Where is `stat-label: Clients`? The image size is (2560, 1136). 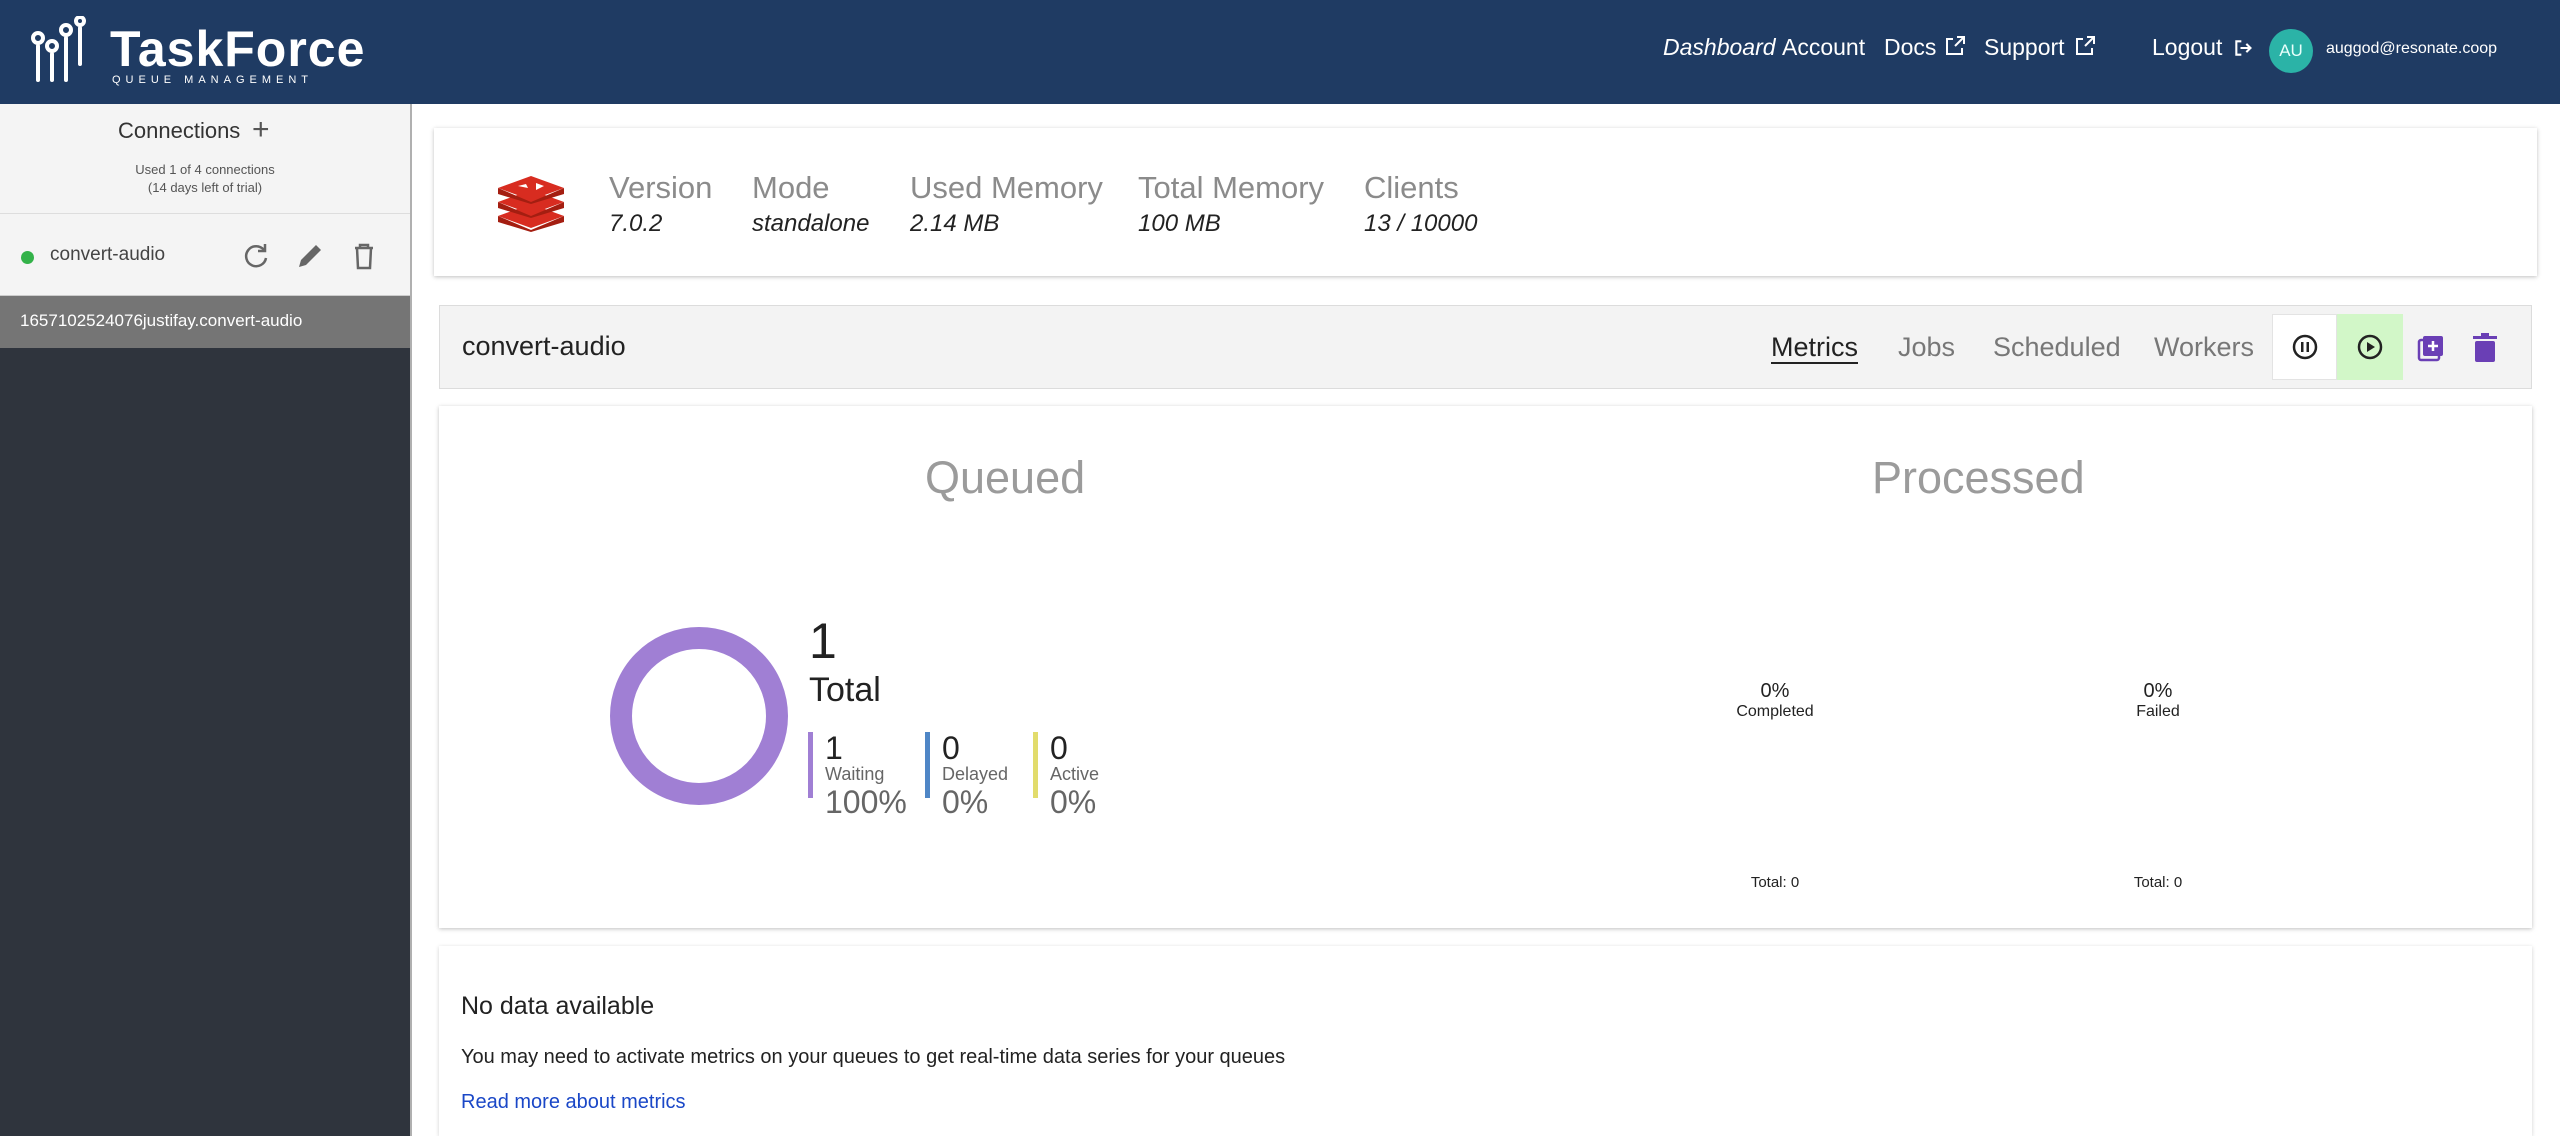
stat-label: Clients is located at coordinates (1411, 187).